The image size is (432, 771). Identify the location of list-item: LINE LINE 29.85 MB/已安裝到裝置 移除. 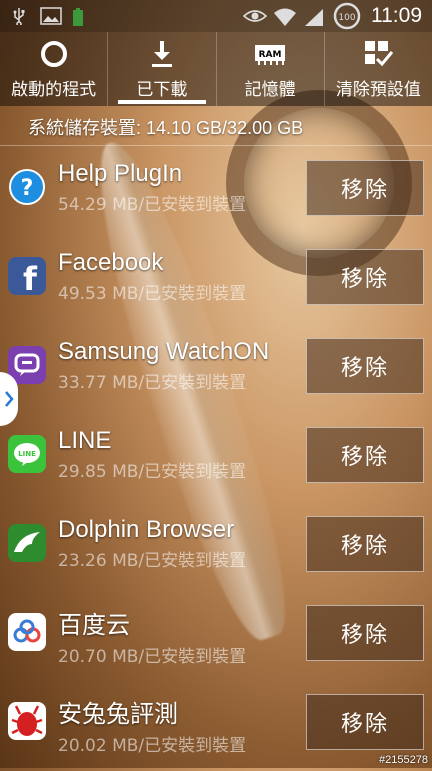
(216, 459).